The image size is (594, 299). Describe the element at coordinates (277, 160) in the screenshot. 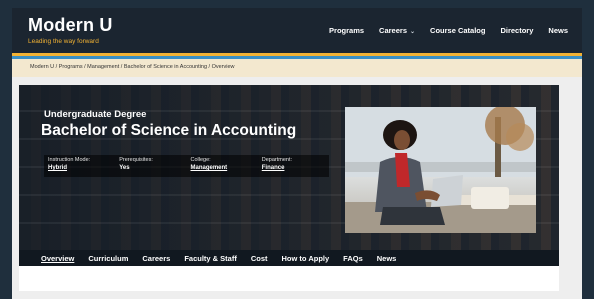

I see `fact-label: Department:` at that location.